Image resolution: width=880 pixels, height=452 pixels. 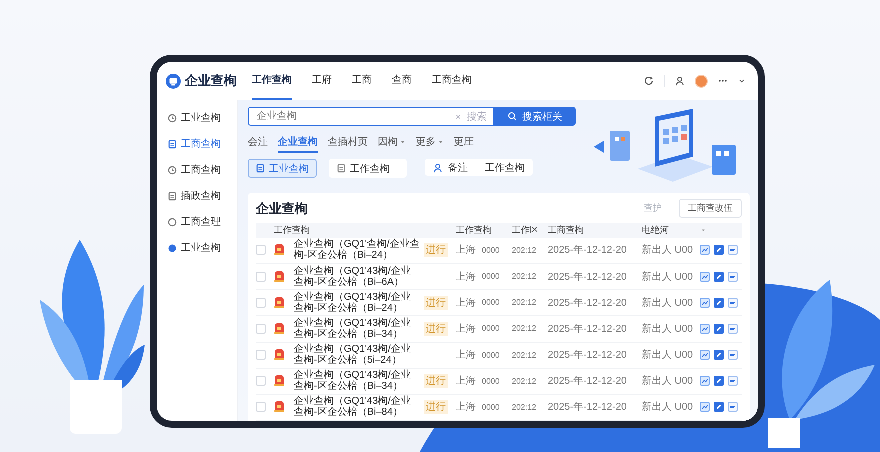 What do you see at coordinates (173, 81) in the screenshot?
I see `logo-icon` at bounding box center [173, 81].